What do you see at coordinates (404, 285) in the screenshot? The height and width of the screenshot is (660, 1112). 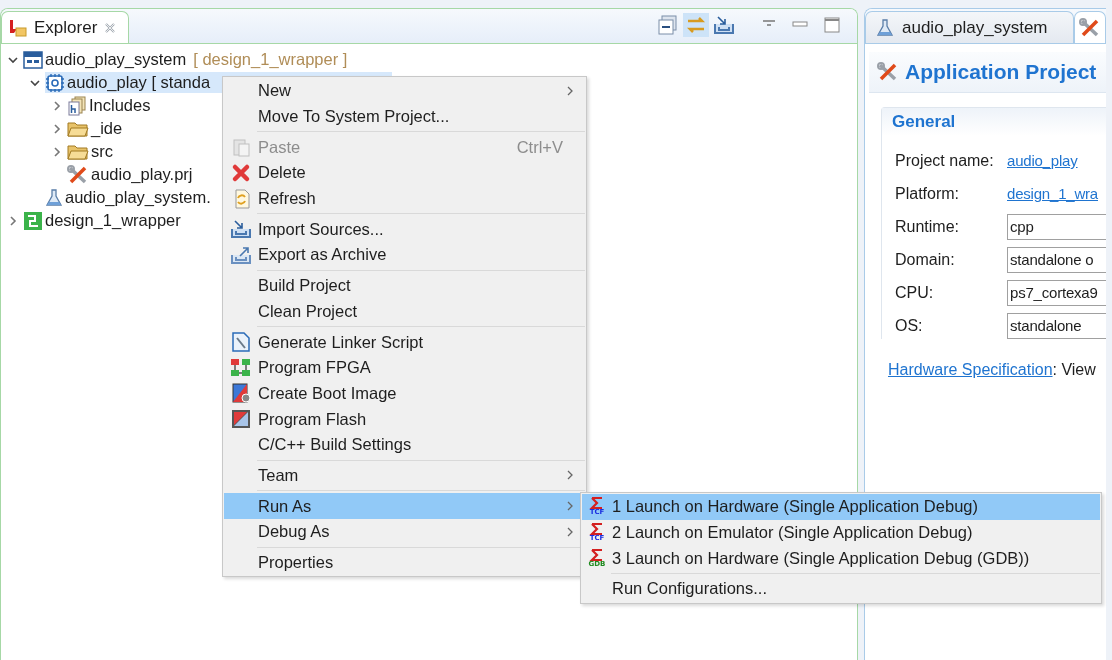 I see `menu-item: Build Project` at bounding box center [404, 285].